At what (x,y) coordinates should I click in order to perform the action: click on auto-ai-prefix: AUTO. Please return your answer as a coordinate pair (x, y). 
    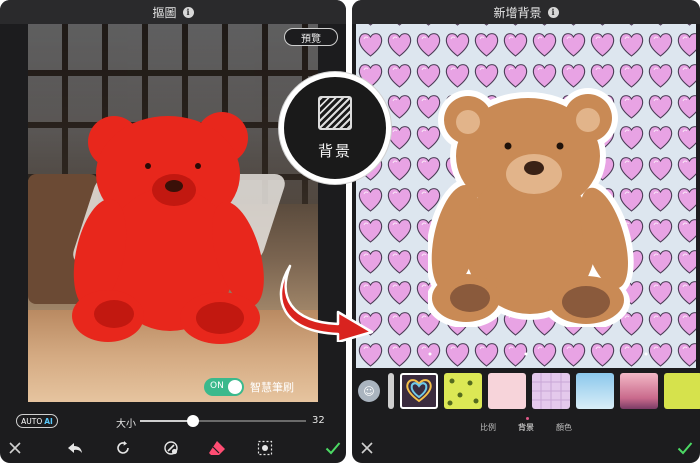
    Looking at the image, I should click on (32, 421).